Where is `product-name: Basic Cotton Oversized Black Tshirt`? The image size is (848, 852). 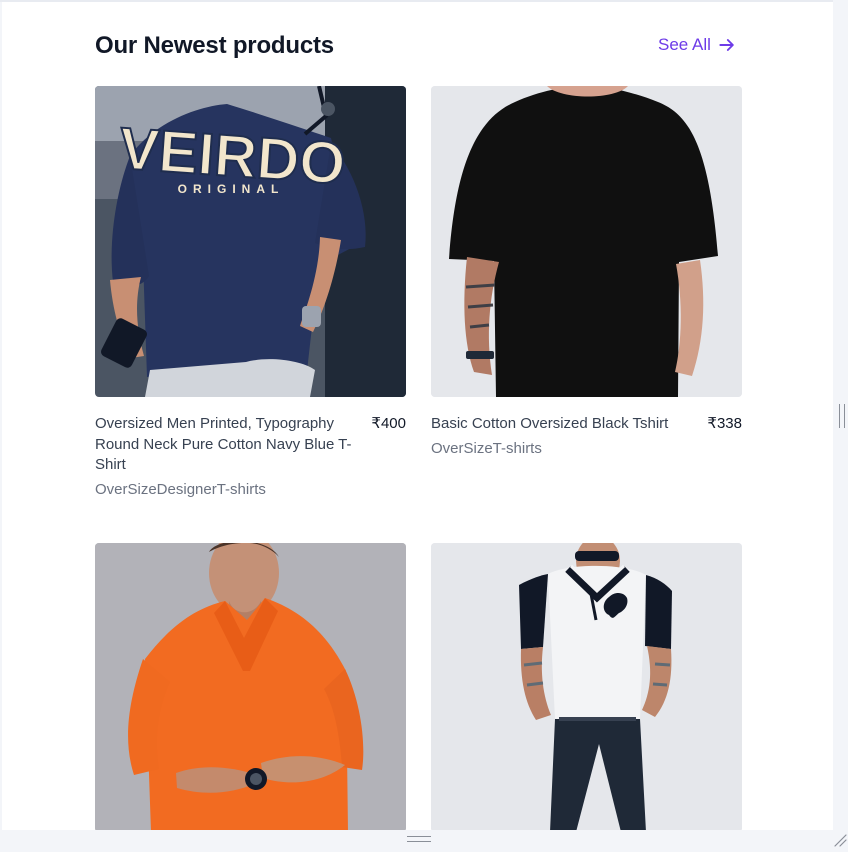
product-name: Basic Cotton Oversized Black Tshirt is located at coordinates (562, 424).